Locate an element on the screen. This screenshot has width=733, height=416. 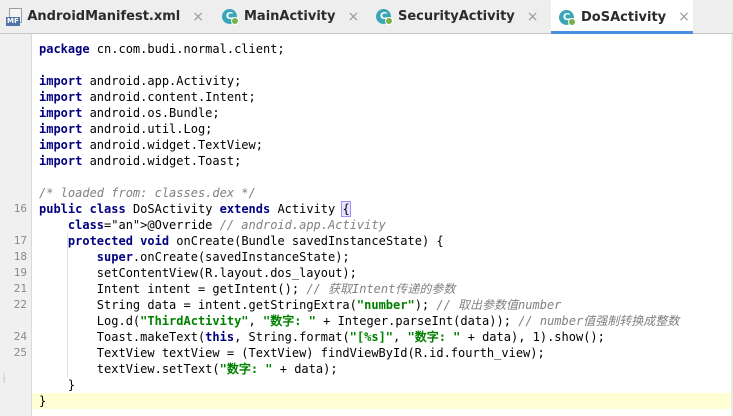
line-number: 16 is located at coordinates (20, 208).